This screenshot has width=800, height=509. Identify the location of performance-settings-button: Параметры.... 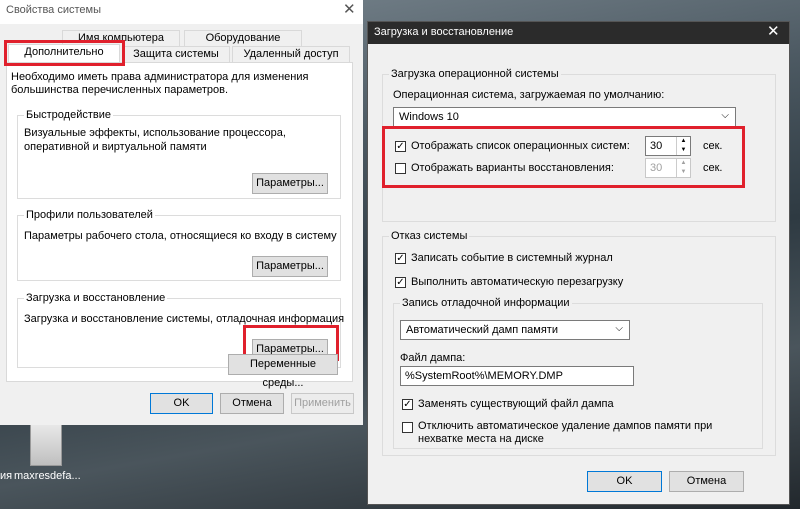
(290, 183).